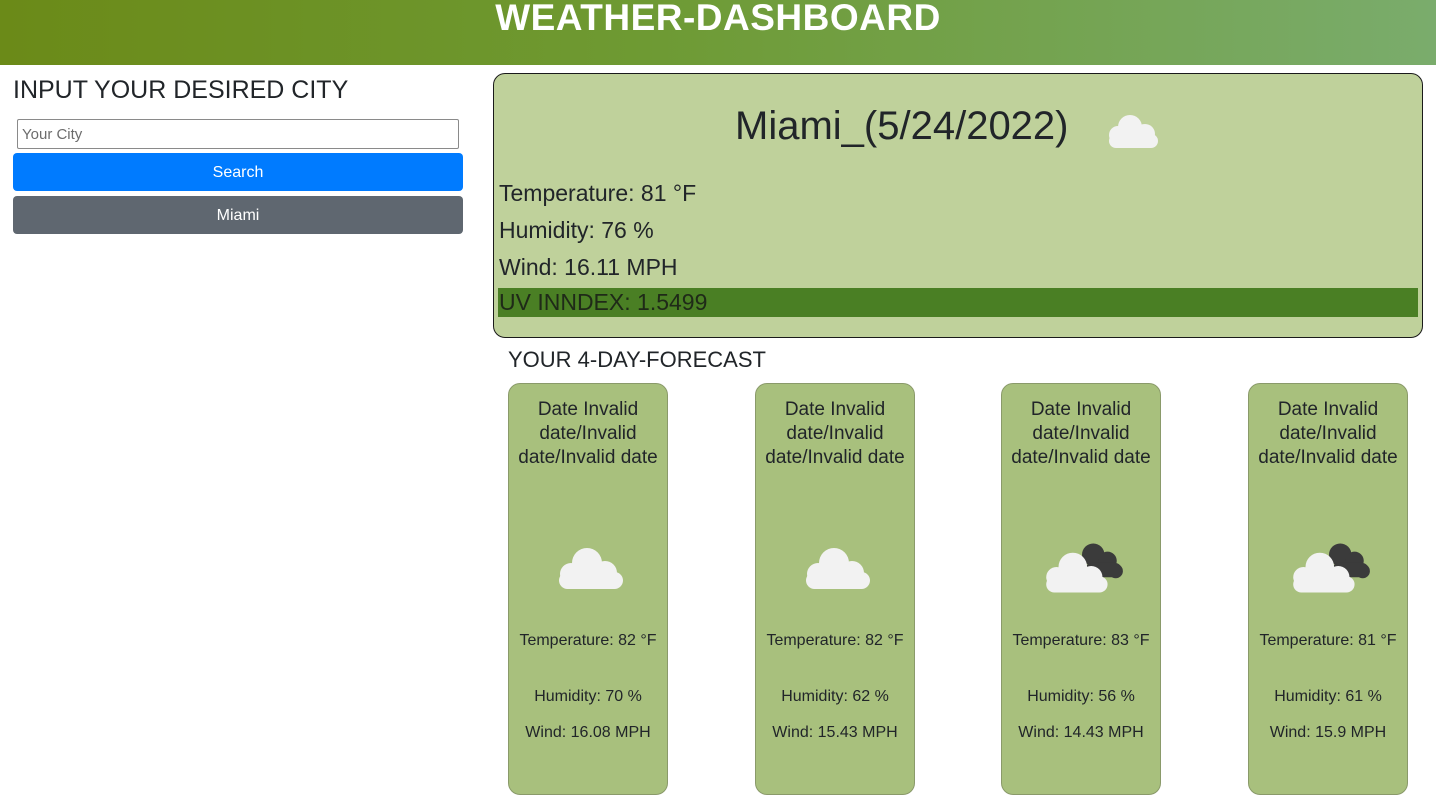 The height and width of the screenshot is (795, 1436). I want to click on current-city-title: Miami_(5/24/2022), so click(902, 126).